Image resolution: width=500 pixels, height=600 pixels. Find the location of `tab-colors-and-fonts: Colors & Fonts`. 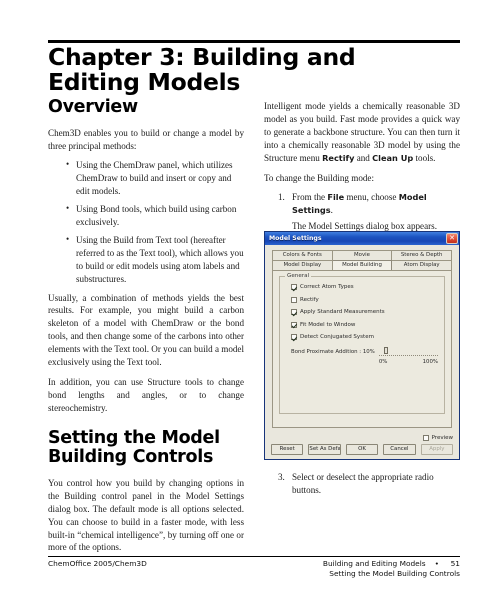

tab-colors-and-fonts: Colors & Fonts is located at coordinates (302, 255).